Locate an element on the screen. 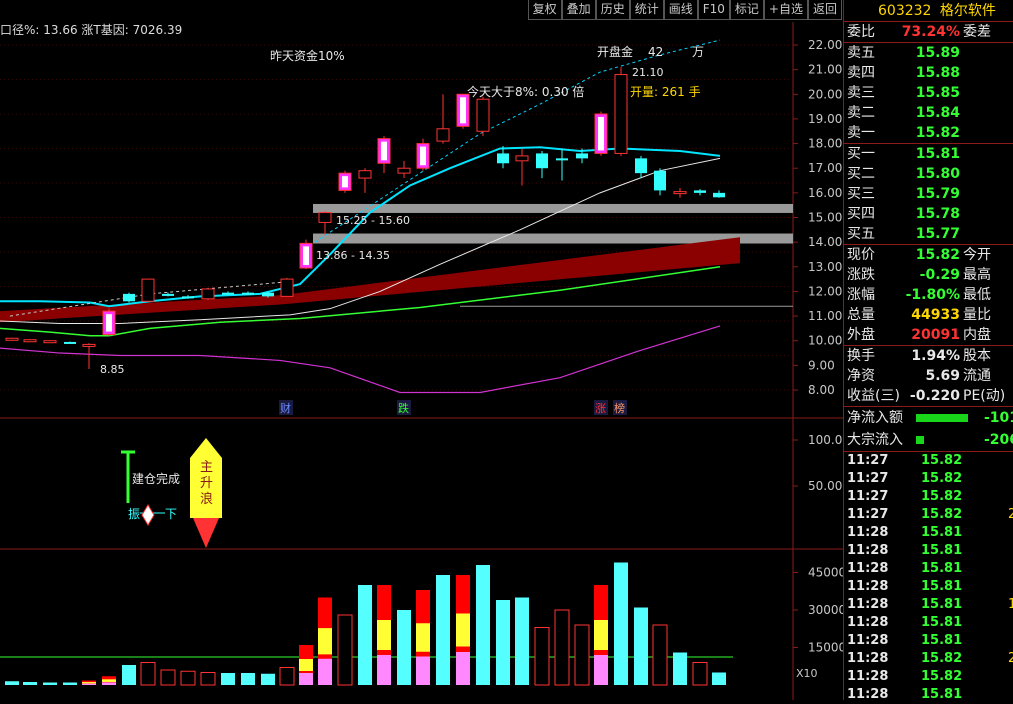 The image size is (1013, 704). stat-row-3: 总量 44933 量比 is located at coordinates (928, 315).